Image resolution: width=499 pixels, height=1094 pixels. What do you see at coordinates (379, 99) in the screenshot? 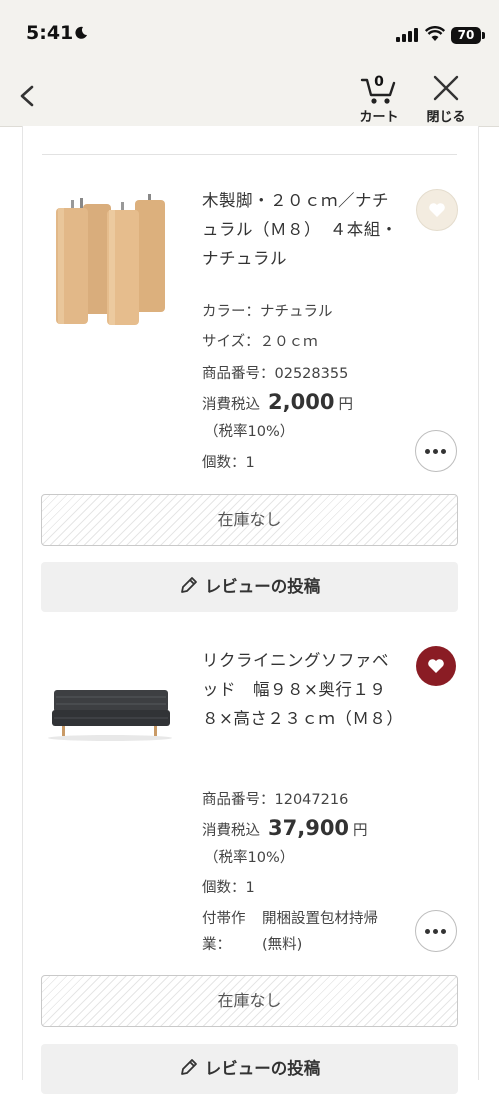
I see `cart-button: 0 カート` at bounding box center [379, 99].